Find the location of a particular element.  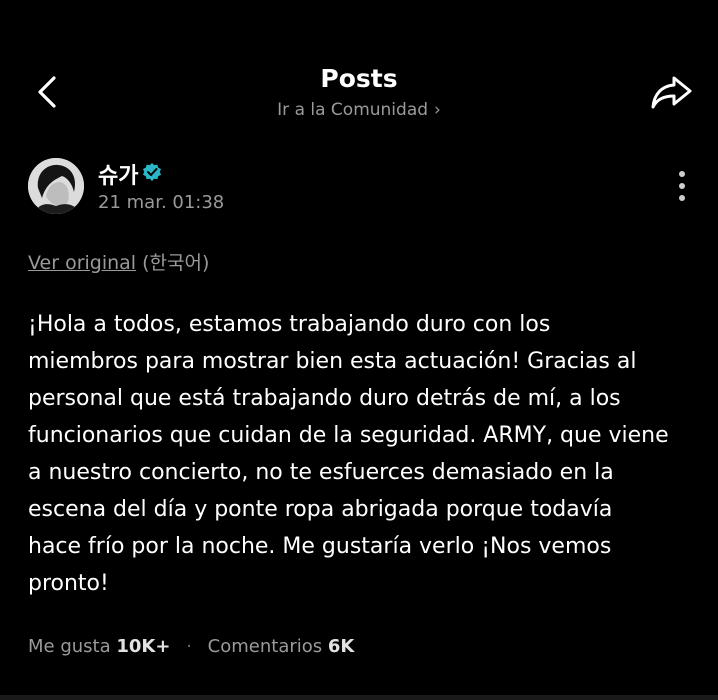

view-original-link: Ver original is located at coordinates (82, 263).